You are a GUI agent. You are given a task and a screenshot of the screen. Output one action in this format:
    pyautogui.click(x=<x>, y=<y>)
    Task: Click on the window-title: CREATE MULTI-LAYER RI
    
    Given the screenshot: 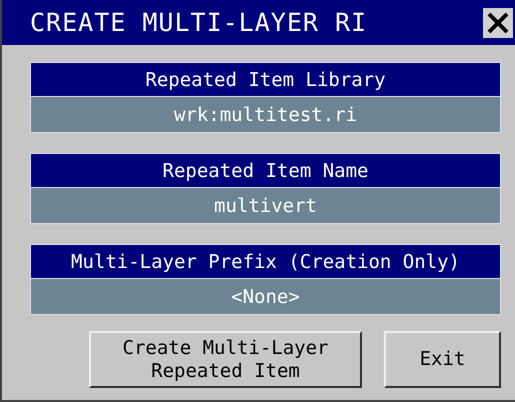 What is the action you would take?
    pyautogui.click(x=199, y=22)
    